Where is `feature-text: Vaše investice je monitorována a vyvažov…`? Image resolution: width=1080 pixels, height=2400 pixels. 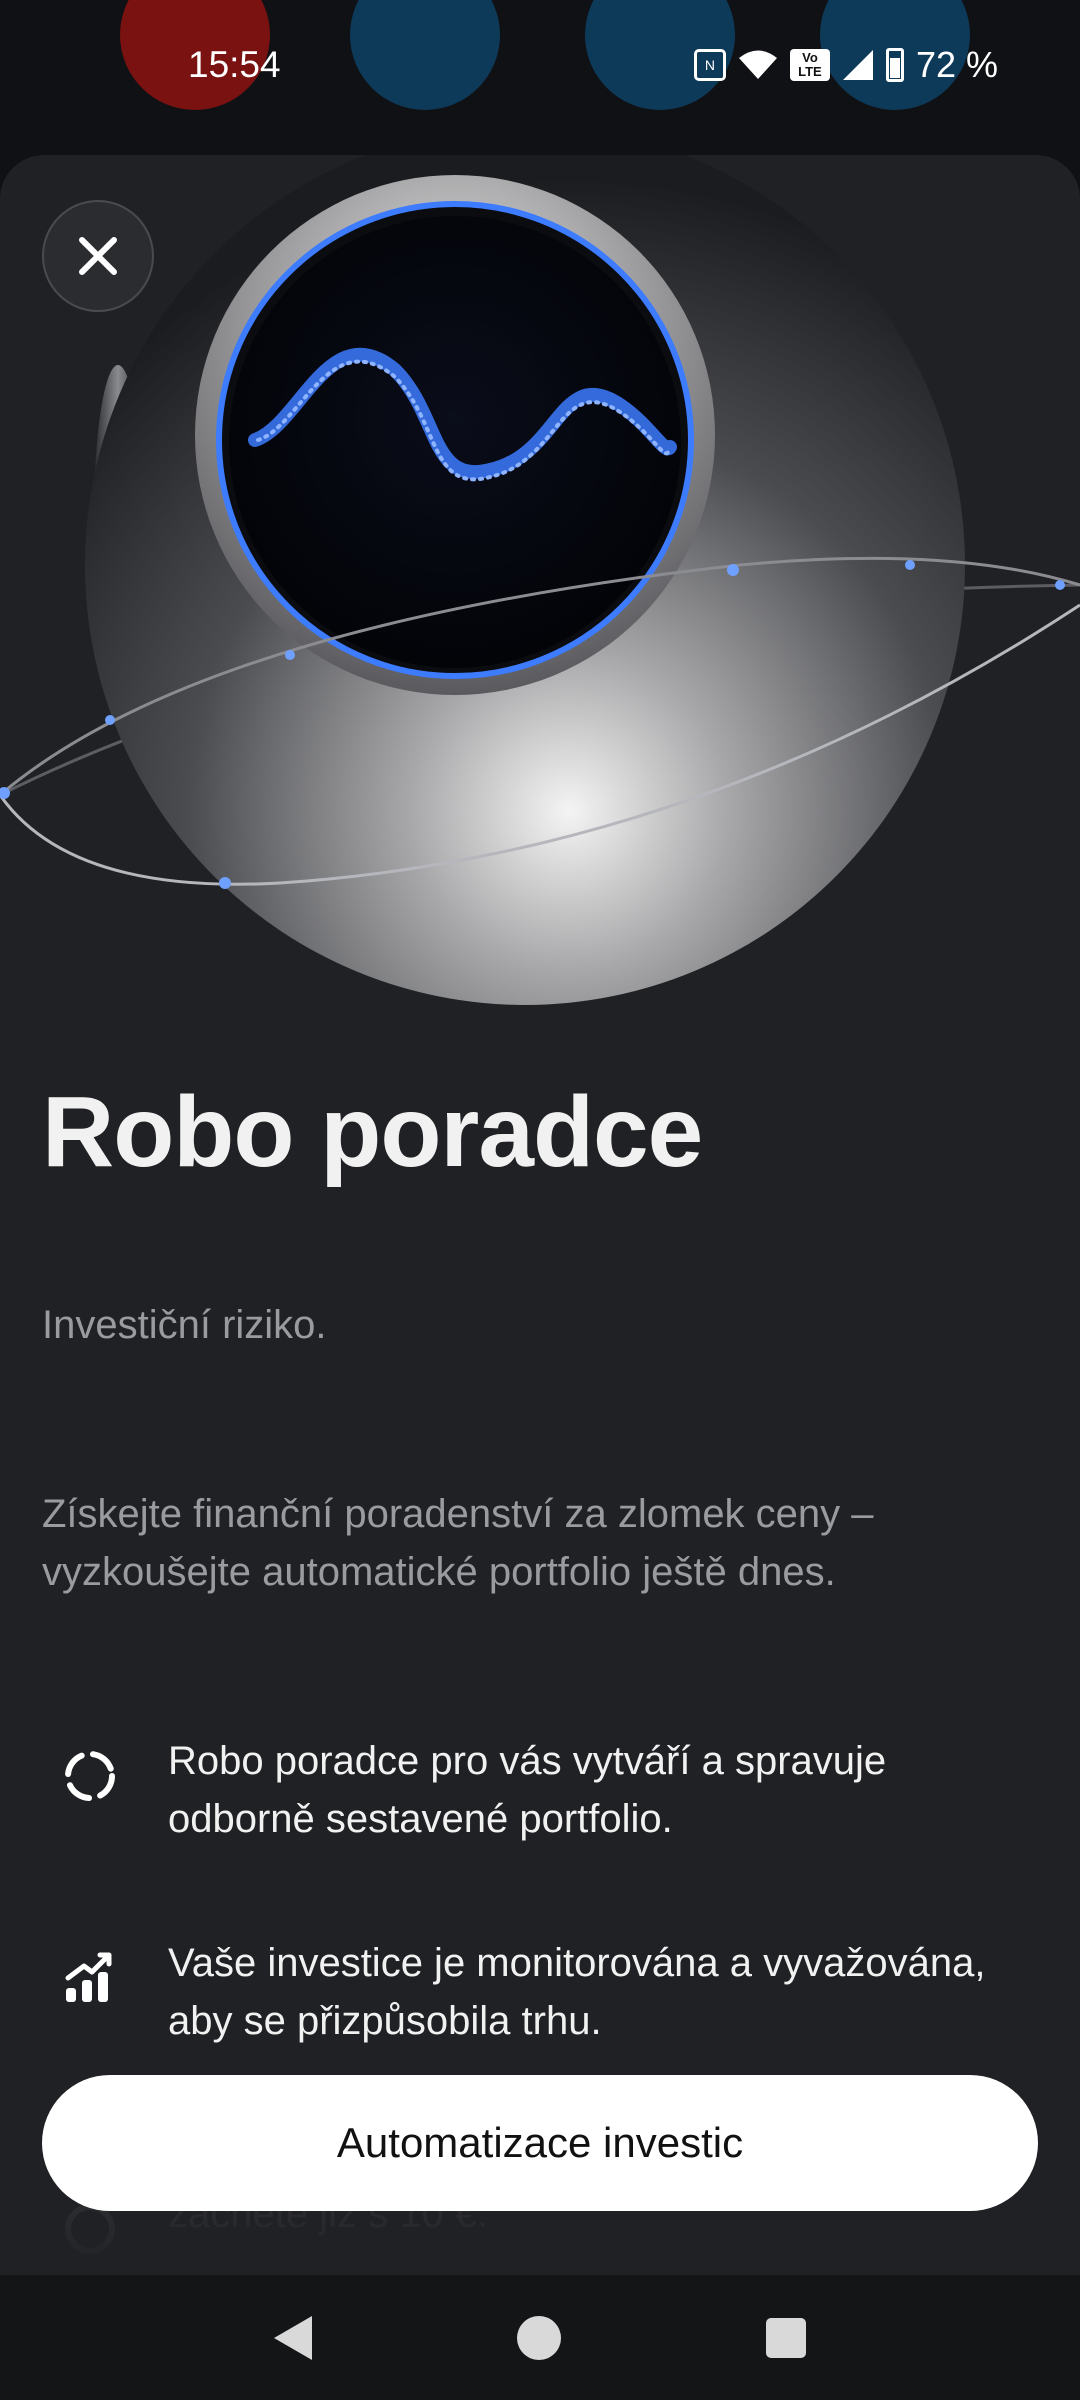 feature-text: Vaše investice je monitorována a vyvažov… is located at coordinates (577, 1992).